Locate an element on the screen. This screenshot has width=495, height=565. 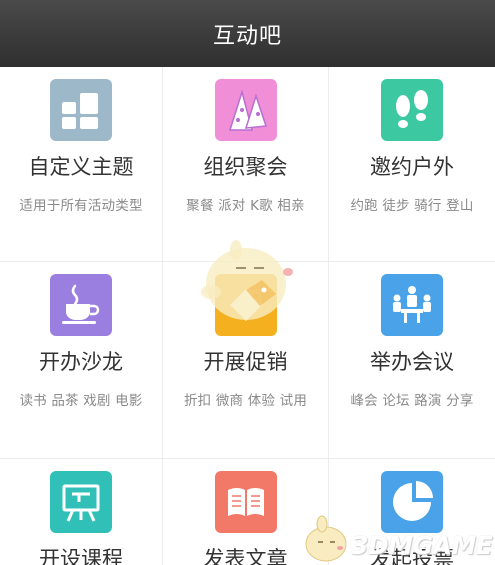
activity-subtitle: 聚餐 派对 K歌 相亲 is located at coordinates (245, 206).